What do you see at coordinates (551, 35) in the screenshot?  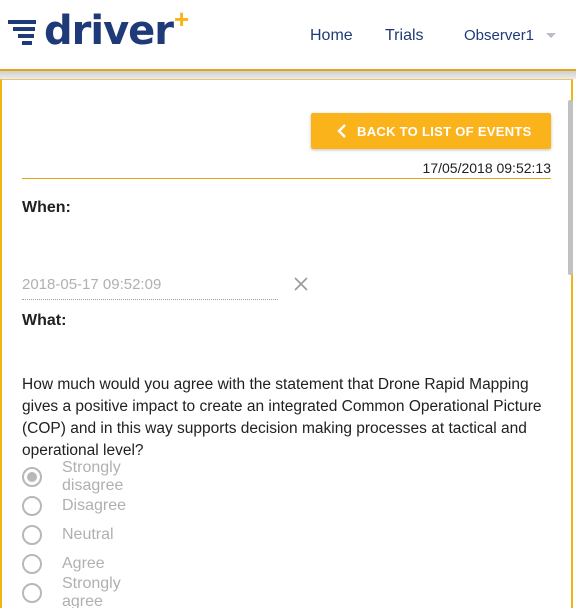 I see `chevron-down-icon` at bounding box center [551, 35].